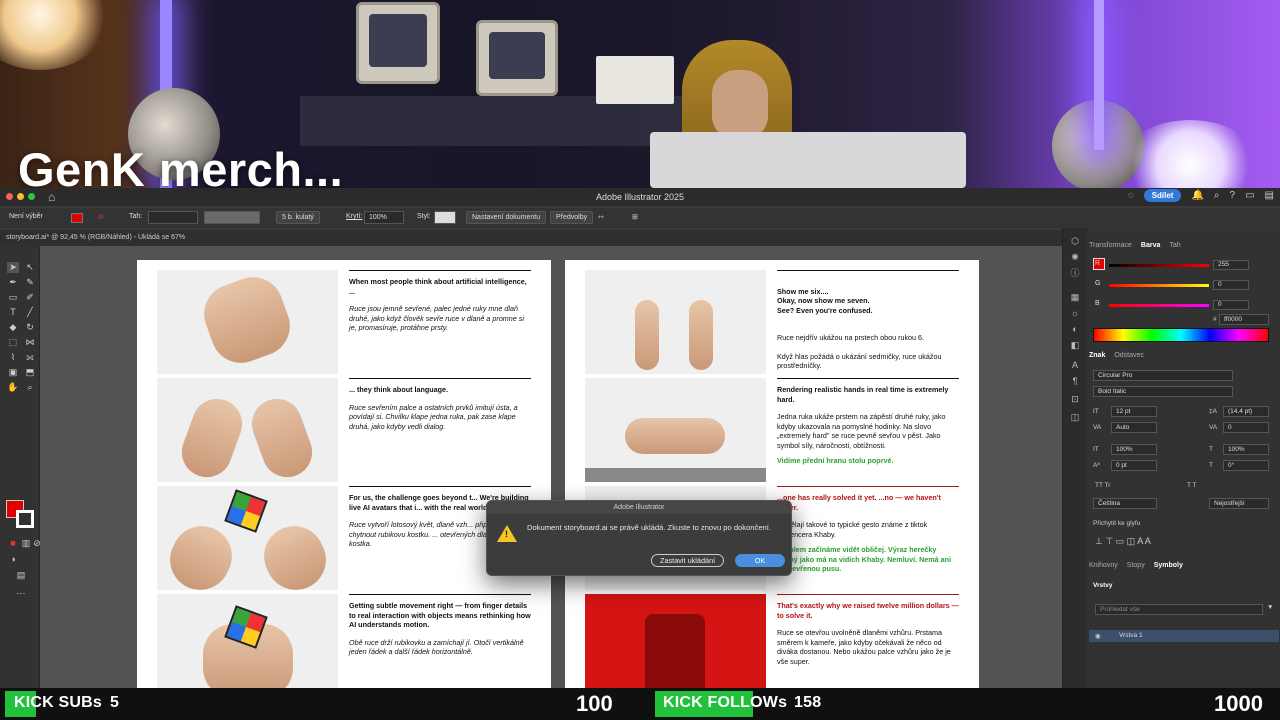 The image size is (1280, 720). What do you see at coordinates (1163, 375) in the screenshot?
I see `font-family-select: Circular Pro` at bounding box center [1163, 375].